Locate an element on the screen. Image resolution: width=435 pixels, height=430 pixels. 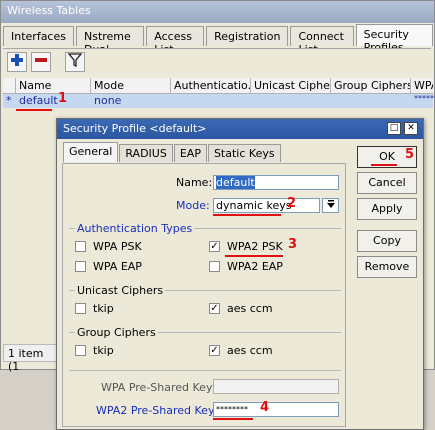
group-aes-checkbox: ✓ is located at coordinates (214, 350).